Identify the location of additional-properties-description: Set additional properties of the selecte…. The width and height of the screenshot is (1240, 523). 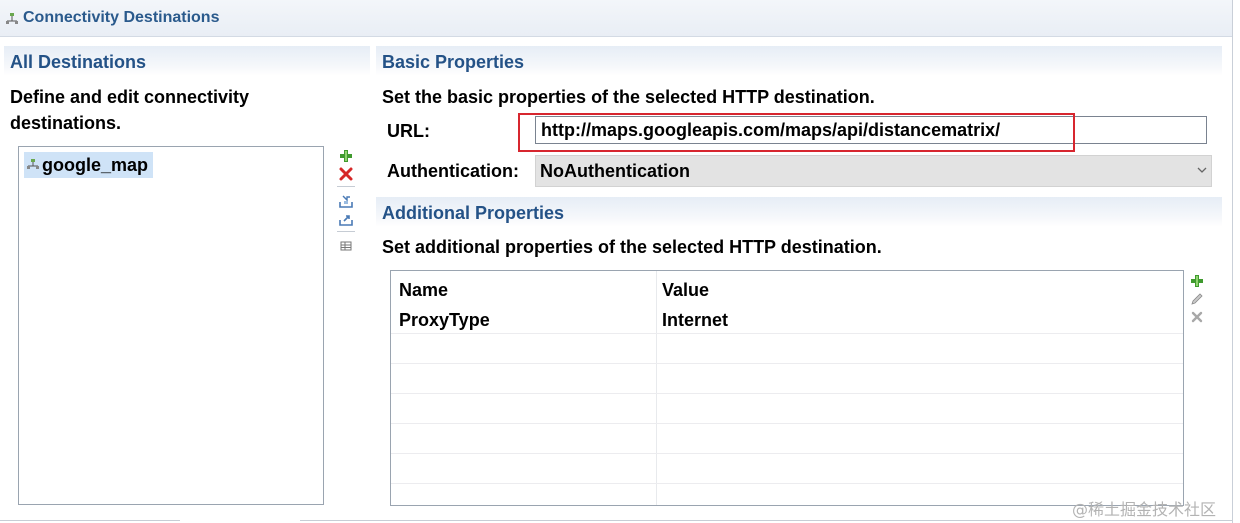
(632, 247).